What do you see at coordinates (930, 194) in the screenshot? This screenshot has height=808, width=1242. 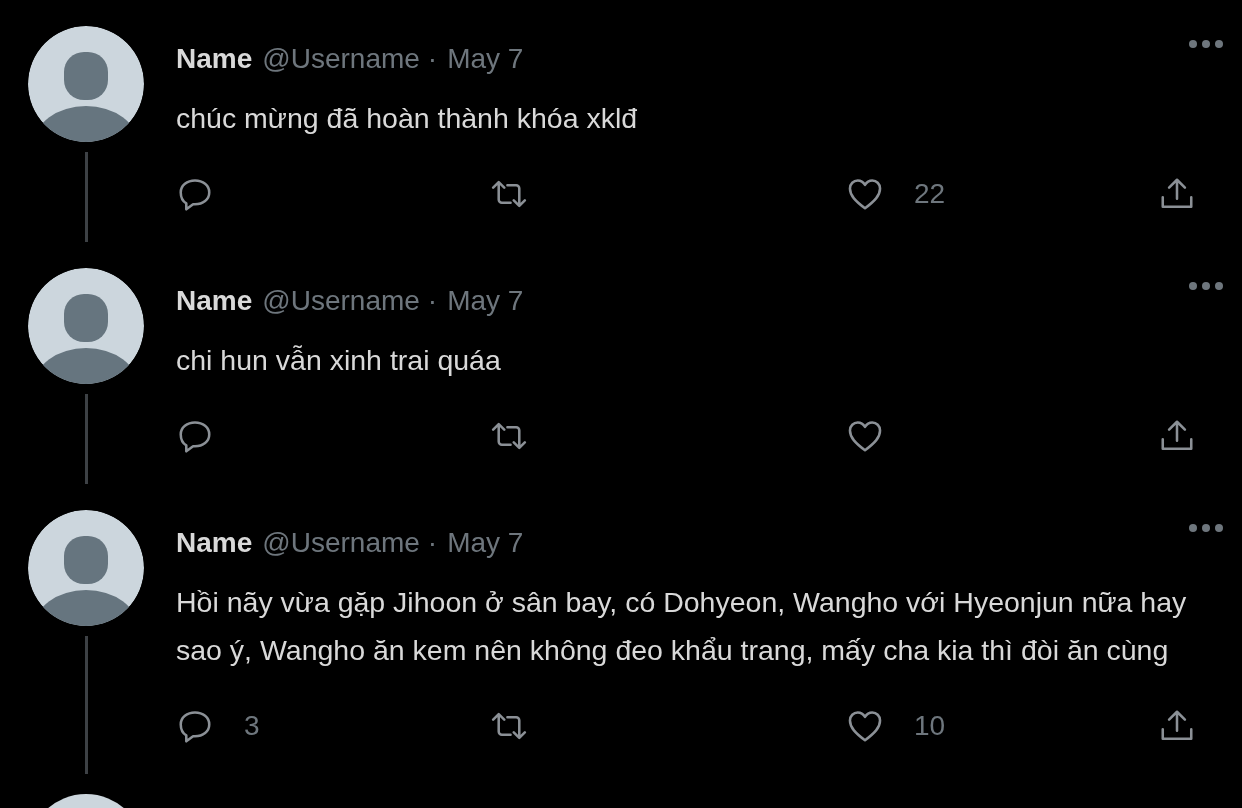 I see `action-count: 22` at bounding box center [930, 194].